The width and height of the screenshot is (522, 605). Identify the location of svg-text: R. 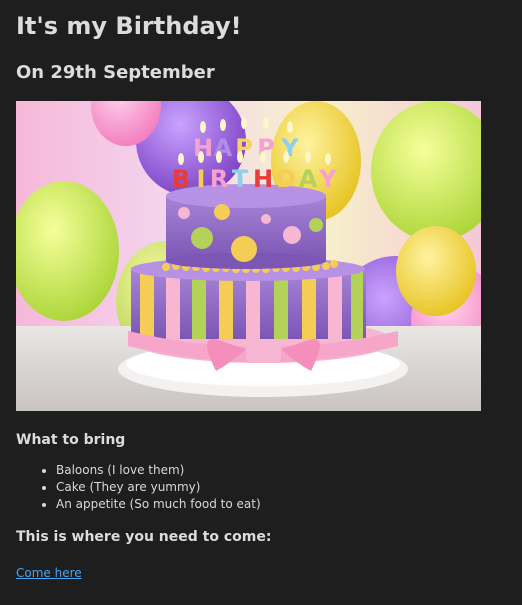
(219, 179).